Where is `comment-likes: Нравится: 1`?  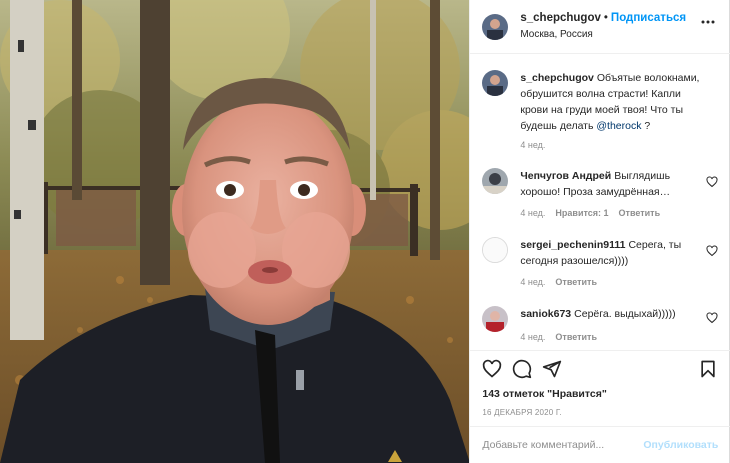 comment-likes: Нравится: 1 is located at coordinates (581, 213).